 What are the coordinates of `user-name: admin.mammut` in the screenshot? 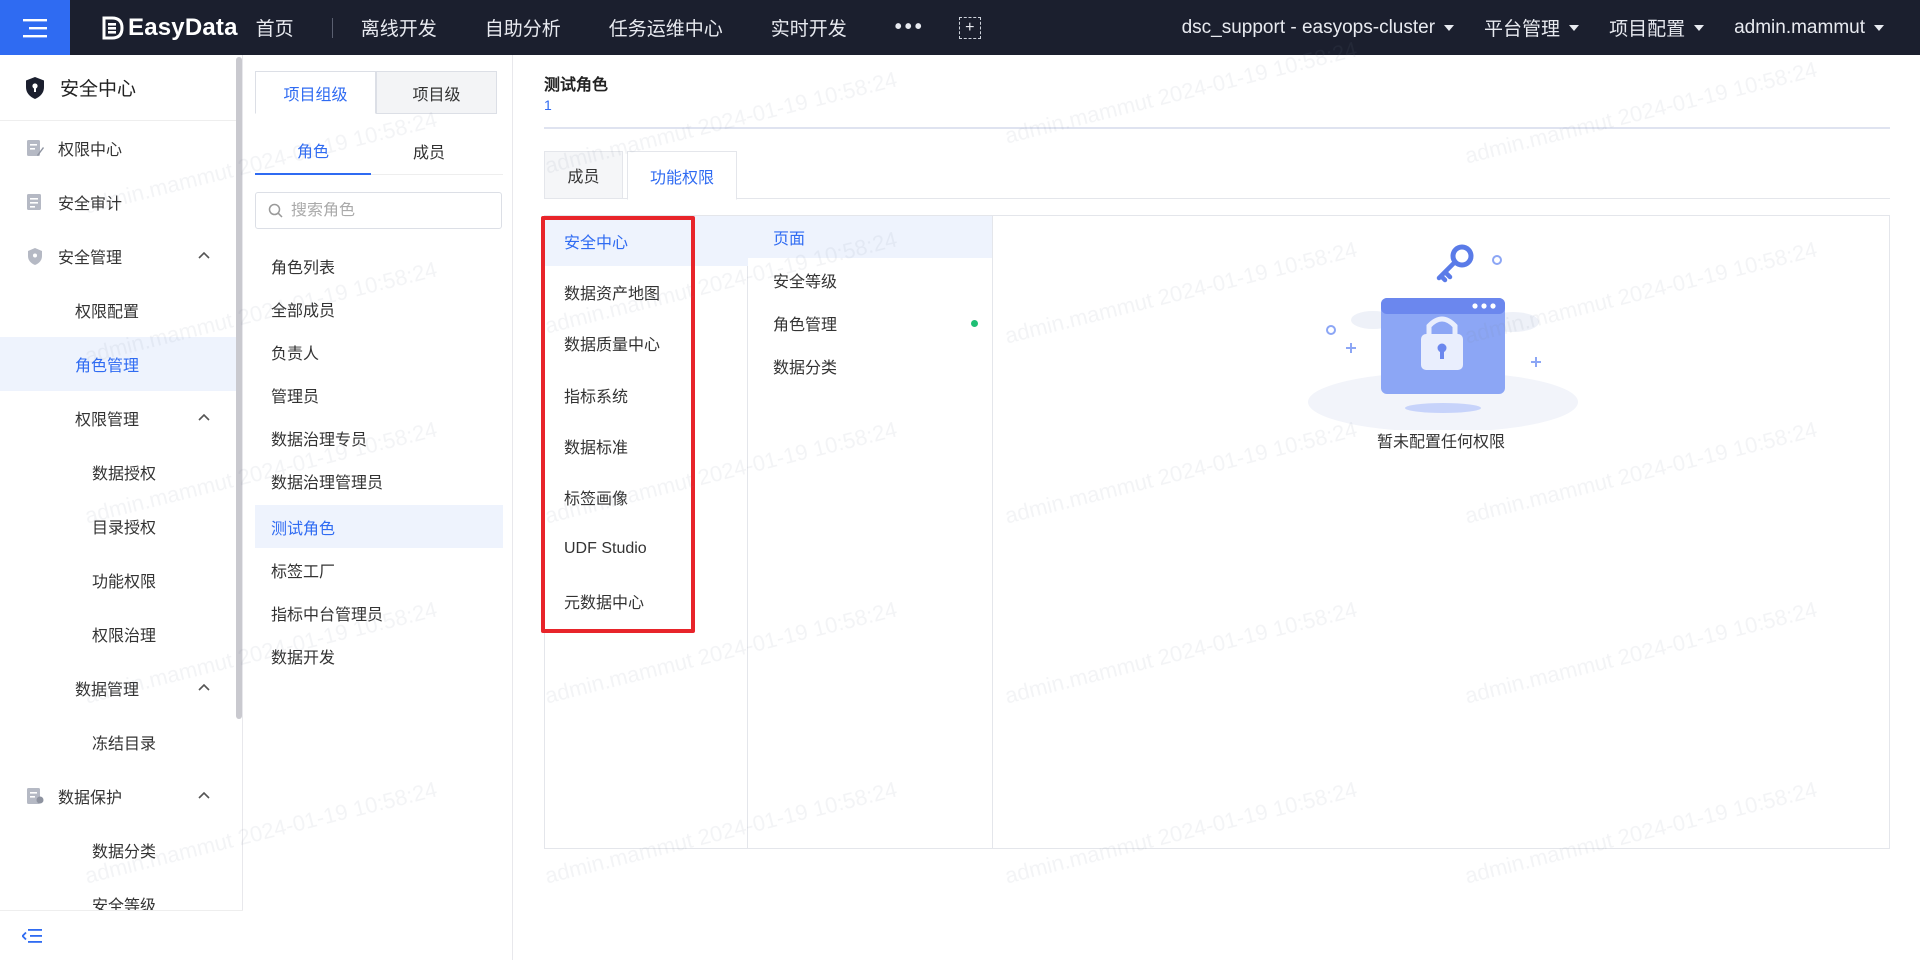 It's located at (1799, 27).